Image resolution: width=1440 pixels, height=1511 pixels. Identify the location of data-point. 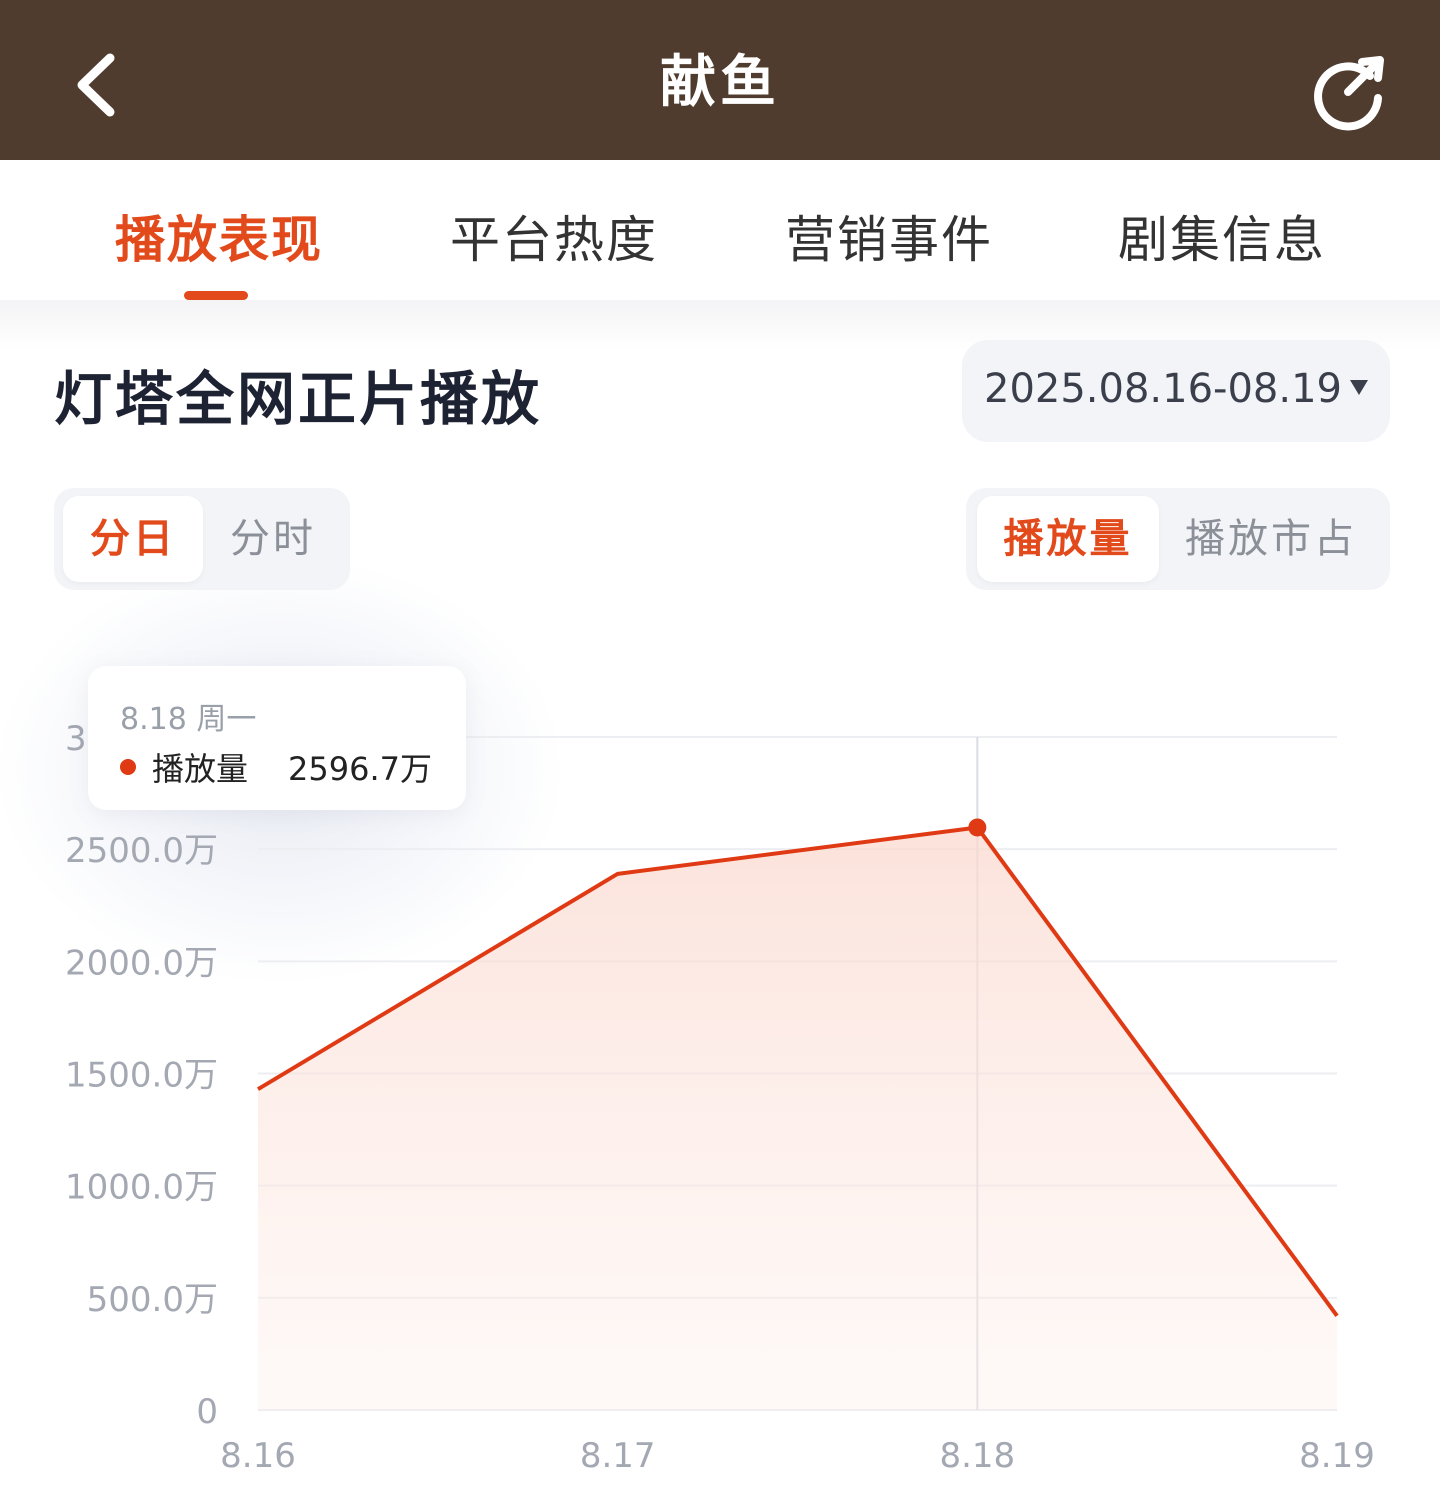
(977, 827).